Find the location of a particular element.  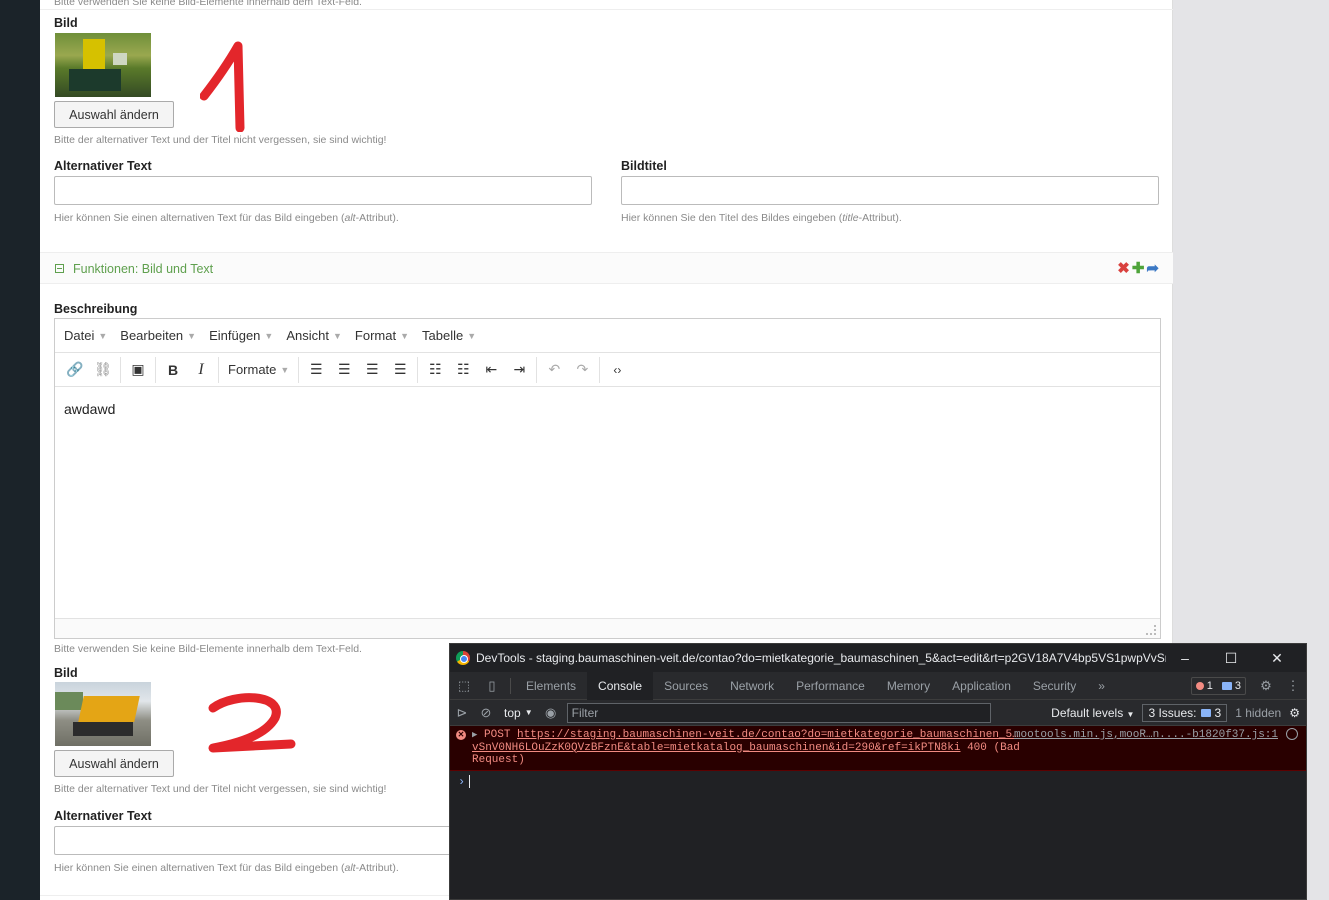

outdent-icon: ⇤ is located at coordinates (491, 370).